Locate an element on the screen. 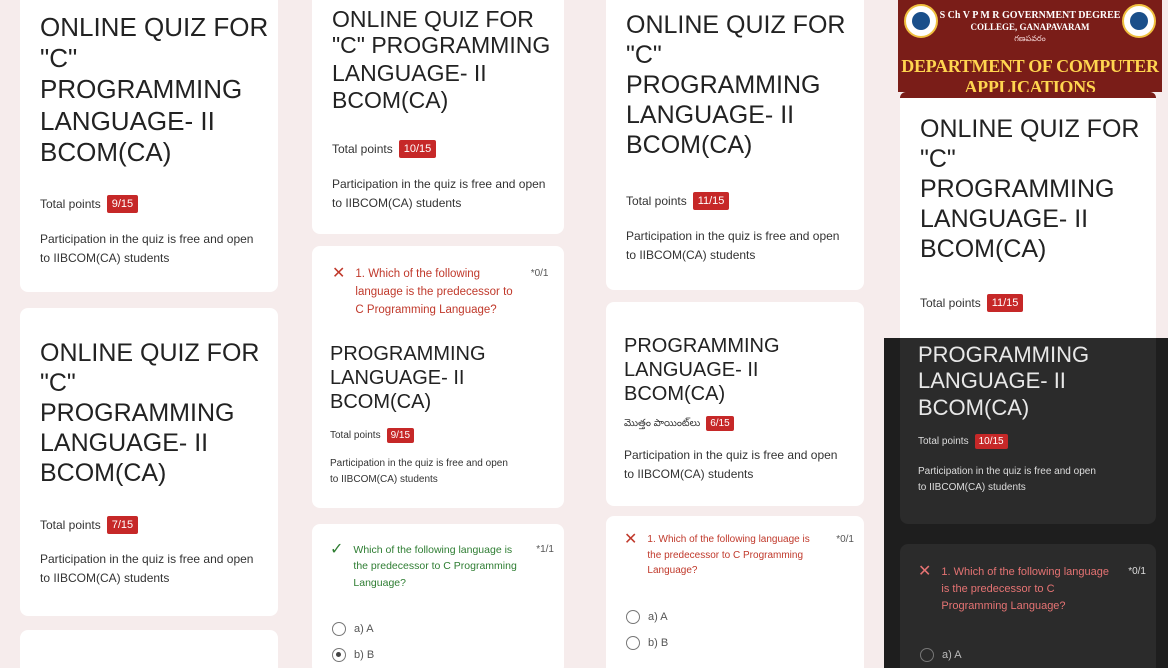  score-badge: 6/15 is located at coordinates (720, 423).